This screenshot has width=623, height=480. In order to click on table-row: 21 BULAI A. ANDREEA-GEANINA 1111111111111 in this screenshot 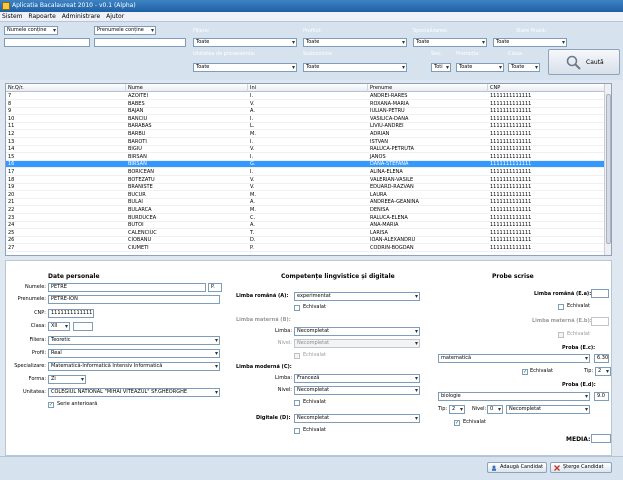, I will do `click(306, 203)`.